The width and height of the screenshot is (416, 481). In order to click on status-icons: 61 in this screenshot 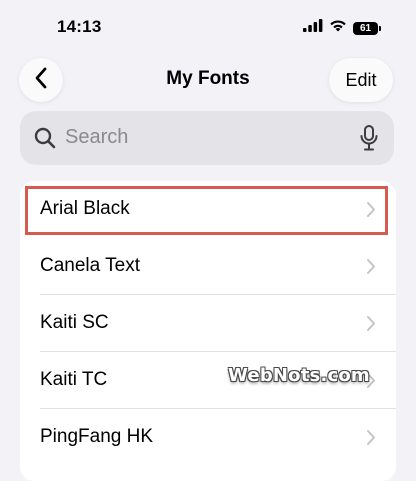, I will do `click(342, 28)`.